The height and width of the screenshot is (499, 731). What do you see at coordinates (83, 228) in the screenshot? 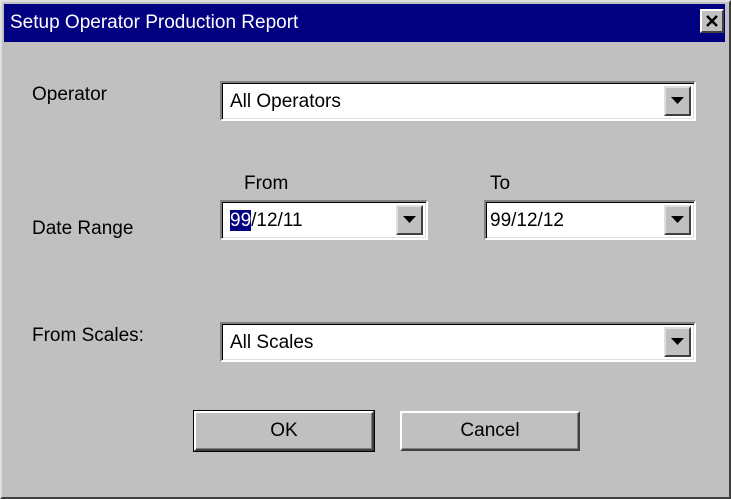
I see `date-range-label: Date Range` at bounding box center [83, 228].